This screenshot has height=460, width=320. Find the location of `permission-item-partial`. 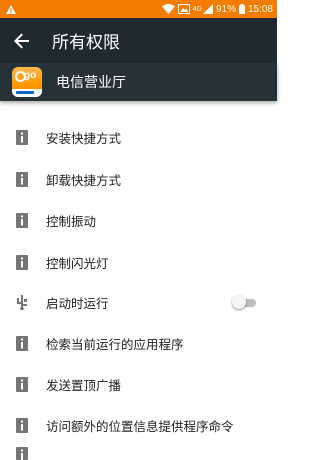

permission-item-partial is located at coordinates (138, 453).